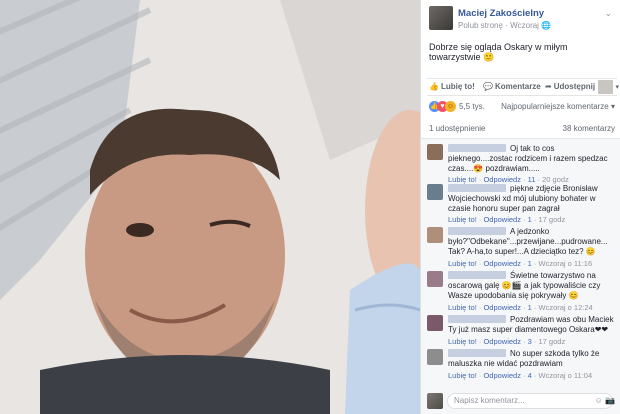 This screenshot has width=620, height=414. What do you see at coordinates (589, 128) in the screenshot?
I see `comment-count: 38 komentarzy` at bounding box center [589, 128].